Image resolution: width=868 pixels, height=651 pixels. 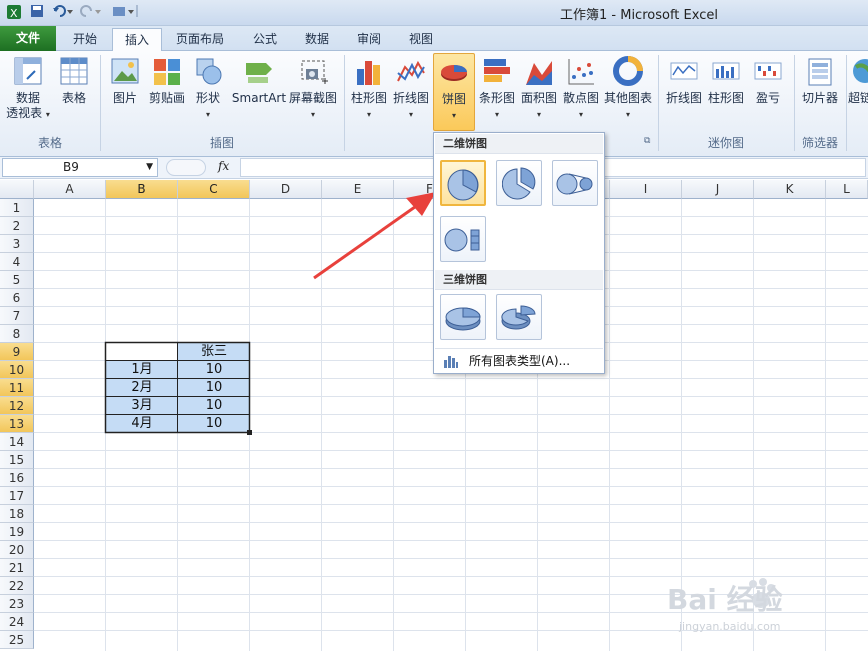 What do you see at coordinates (17, 460) in the screenshot?
I see `row-header: 15` at bounding box center [17, 460].